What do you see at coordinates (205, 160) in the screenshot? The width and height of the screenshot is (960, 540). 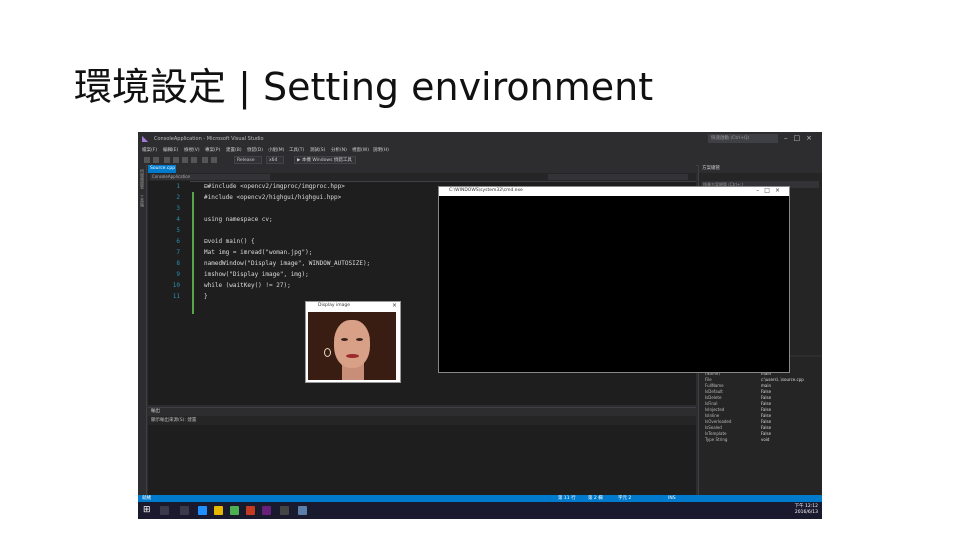 I see `undo-icon` at bounding box center [205, 160].